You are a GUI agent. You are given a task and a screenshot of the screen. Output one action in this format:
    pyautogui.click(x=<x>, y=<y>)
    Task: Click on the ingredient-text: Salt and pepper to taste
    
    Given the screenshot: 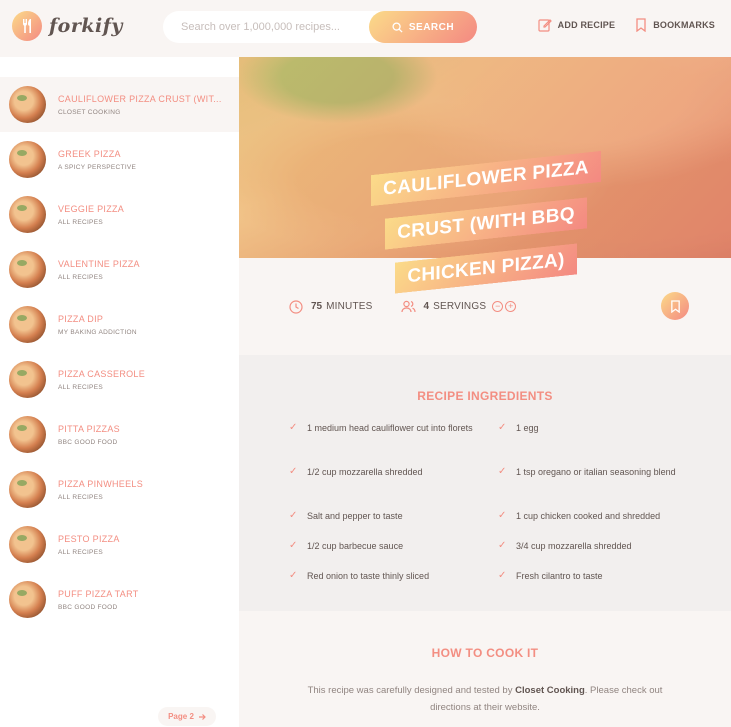 What is the action you would take?
    pyautogui.click(x=355, y=516)
    